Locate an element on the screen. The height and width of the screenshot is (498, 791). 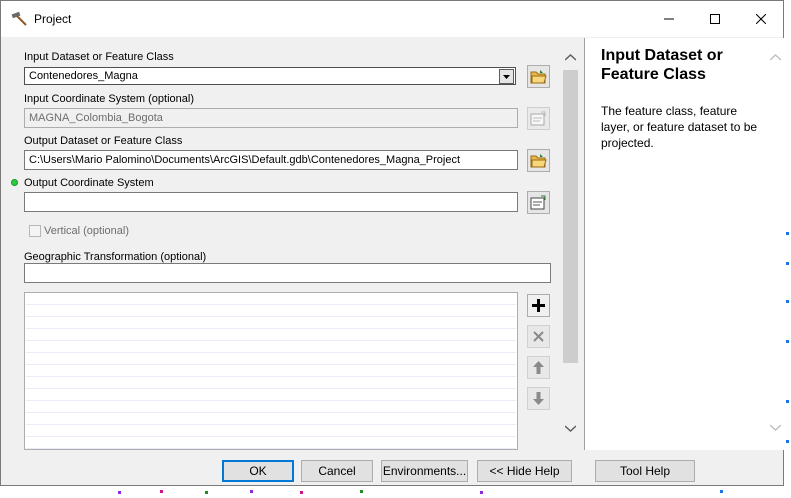
close-icon is located at coordinates (761, 19).